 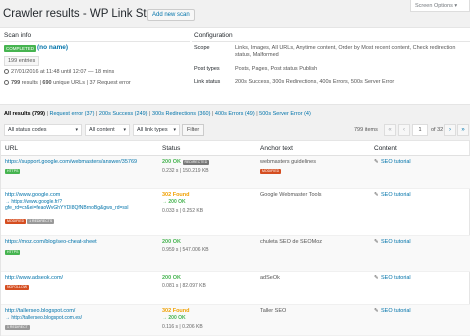 I want to click on unique-label: unique URLs, so click(x=69, y=83).